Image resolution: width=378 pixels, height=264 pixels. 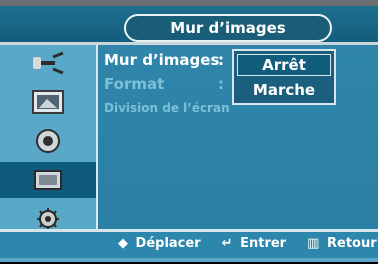 I want to click on display-icon, so click(x=48, y=180).